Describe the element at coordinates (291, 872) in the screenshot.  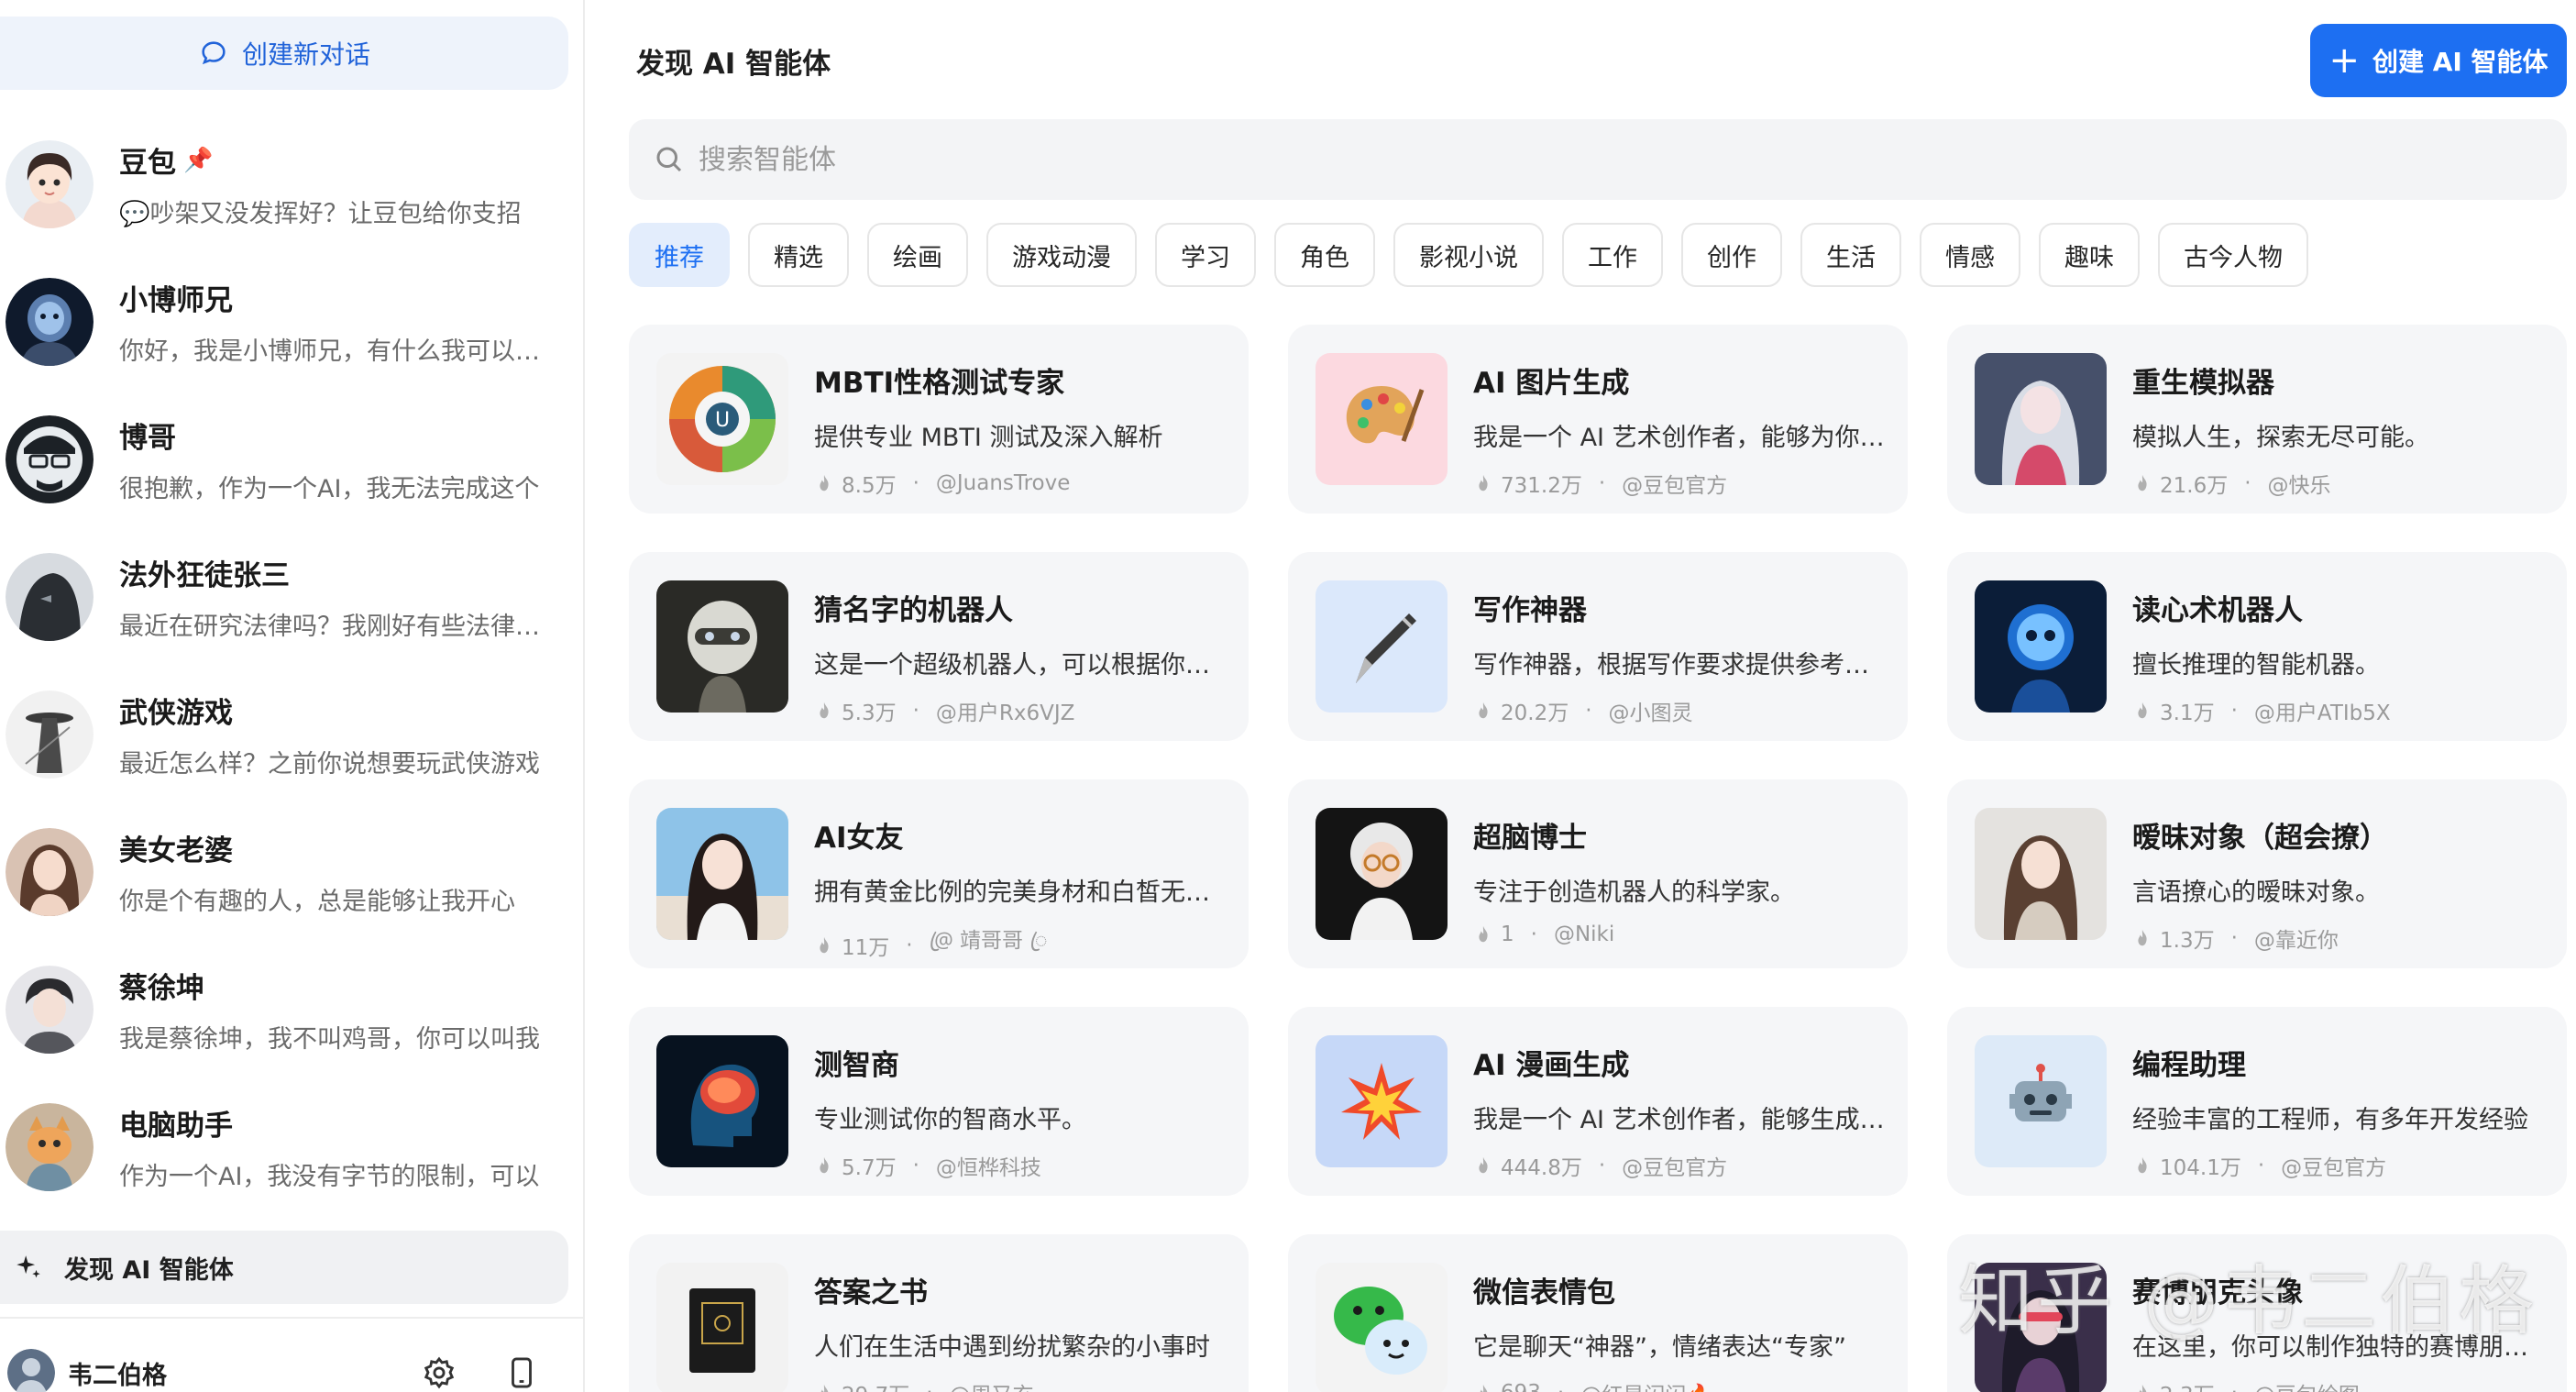
I see `chat-item-laopo: 美女老婆 你是个有趣的人，总是能够让我开心` at that location.